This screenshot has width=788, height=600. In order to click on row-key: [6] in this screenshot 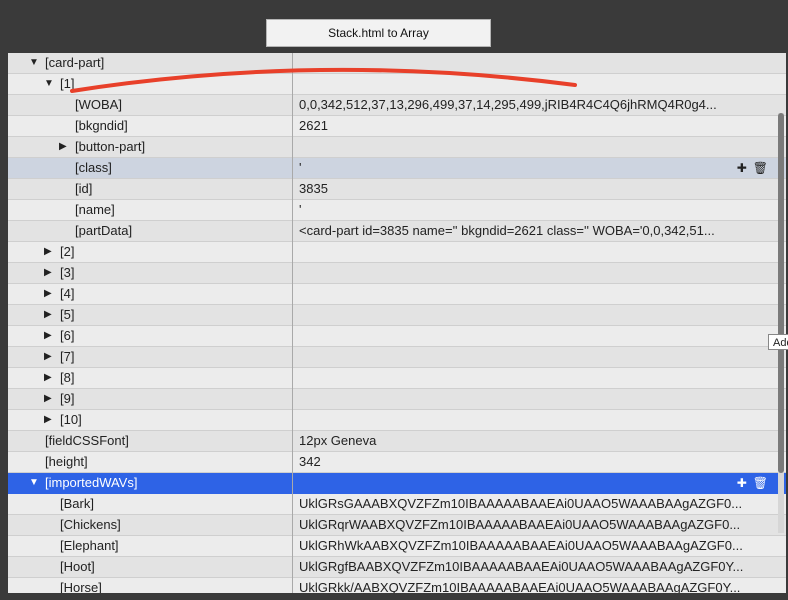, I will do `click(67, 335)`.